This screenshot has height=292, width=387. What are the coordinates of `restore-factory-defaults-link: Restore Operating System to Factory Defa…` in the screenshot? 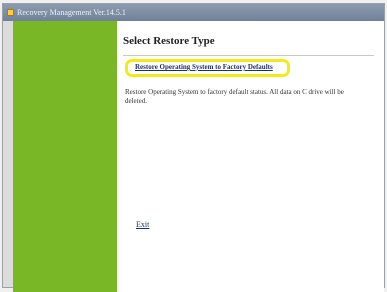 It's located at (204, 67).